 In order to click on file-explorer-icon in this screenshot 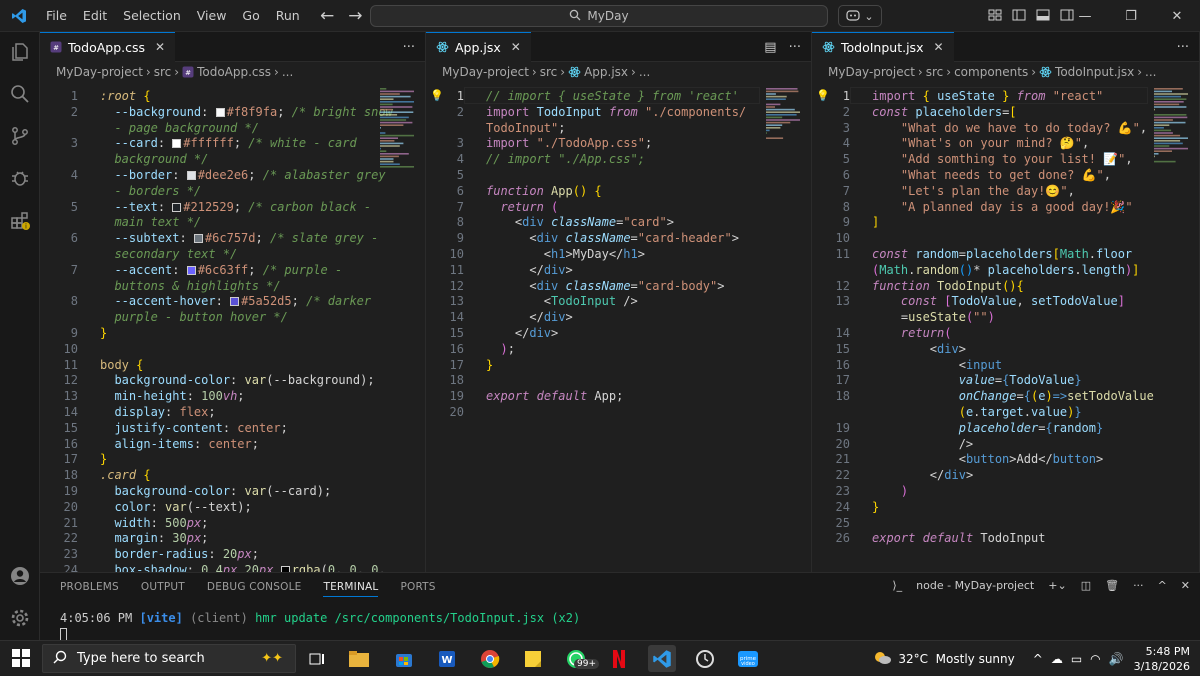, I will do `click(359, 658)`.